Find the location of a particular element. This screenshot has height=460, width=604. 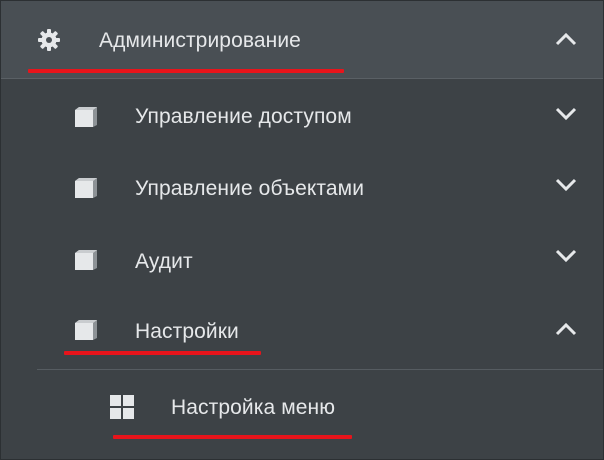

menu-subitem-menu-settings-label: Настройка меню is located at coordinates (253, 407).